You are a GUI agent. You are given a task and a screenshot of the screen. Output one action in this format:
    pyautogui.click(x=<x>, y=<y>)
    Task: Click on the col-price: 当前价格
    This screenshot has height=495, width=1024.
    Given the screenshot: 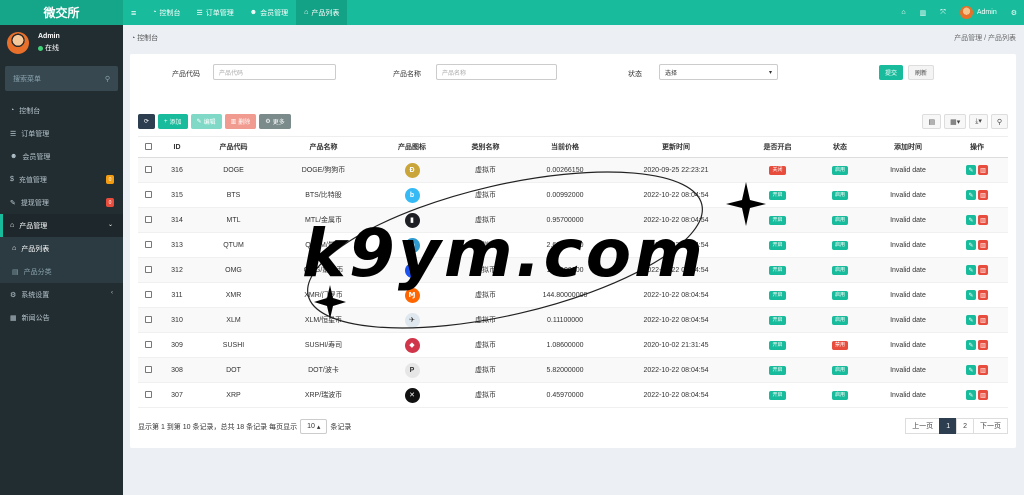 What is the action you would take?
    pyautogui.click(x=565, y=147)
    